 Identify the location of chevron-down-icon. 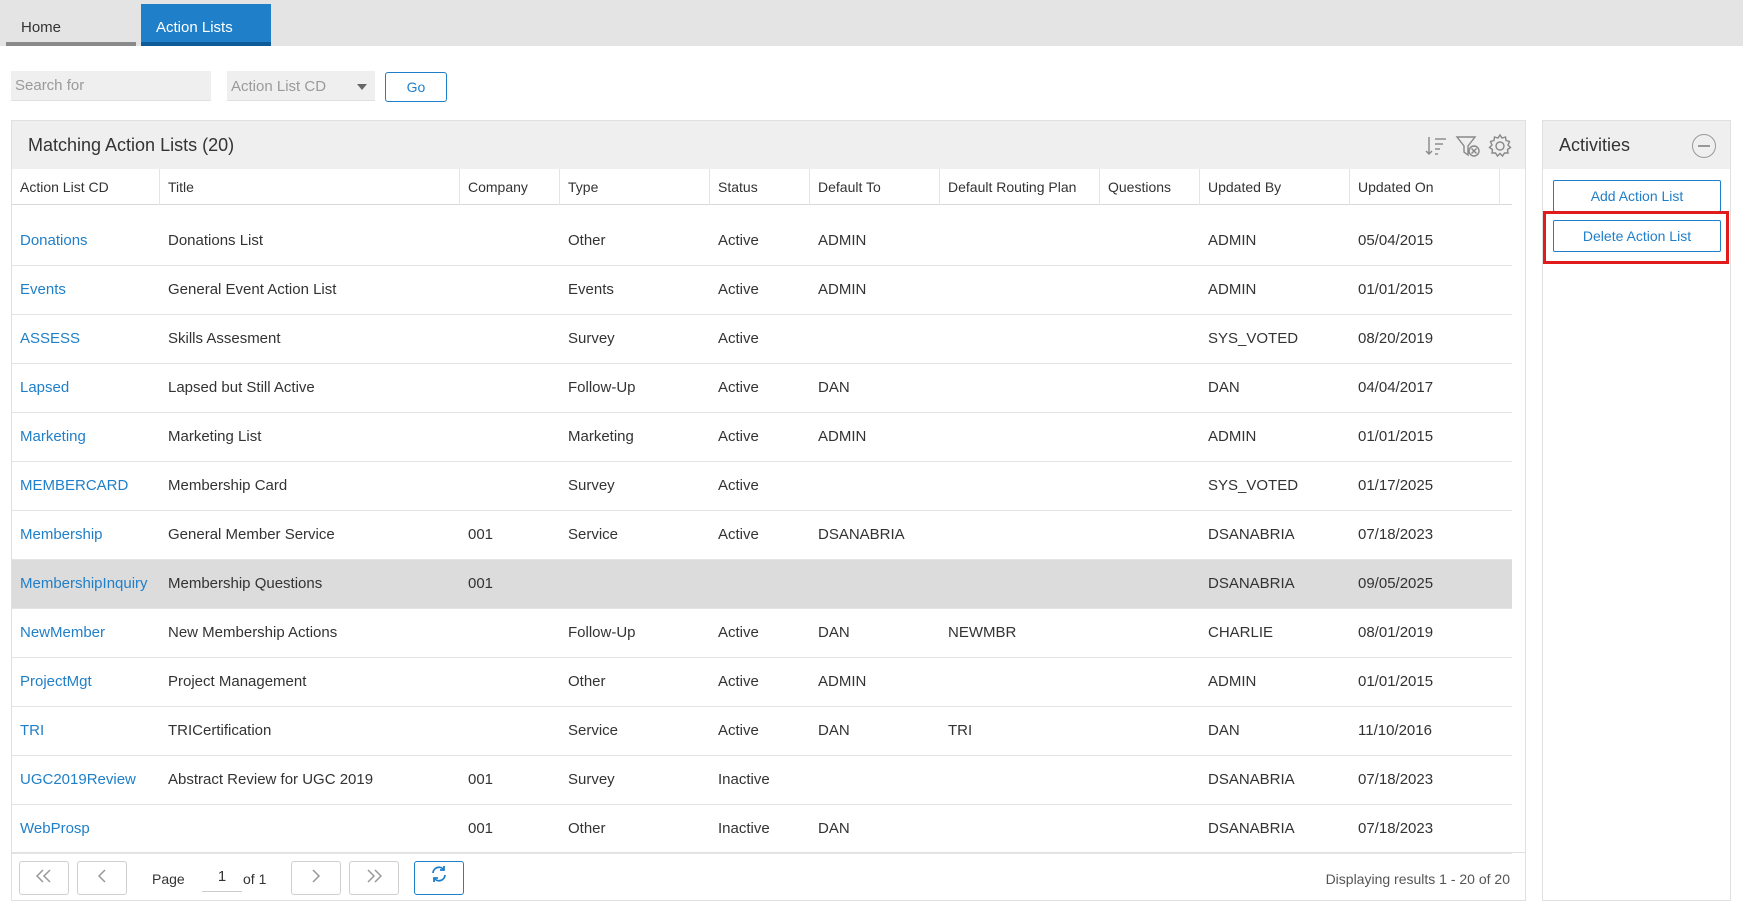
(362, 87).